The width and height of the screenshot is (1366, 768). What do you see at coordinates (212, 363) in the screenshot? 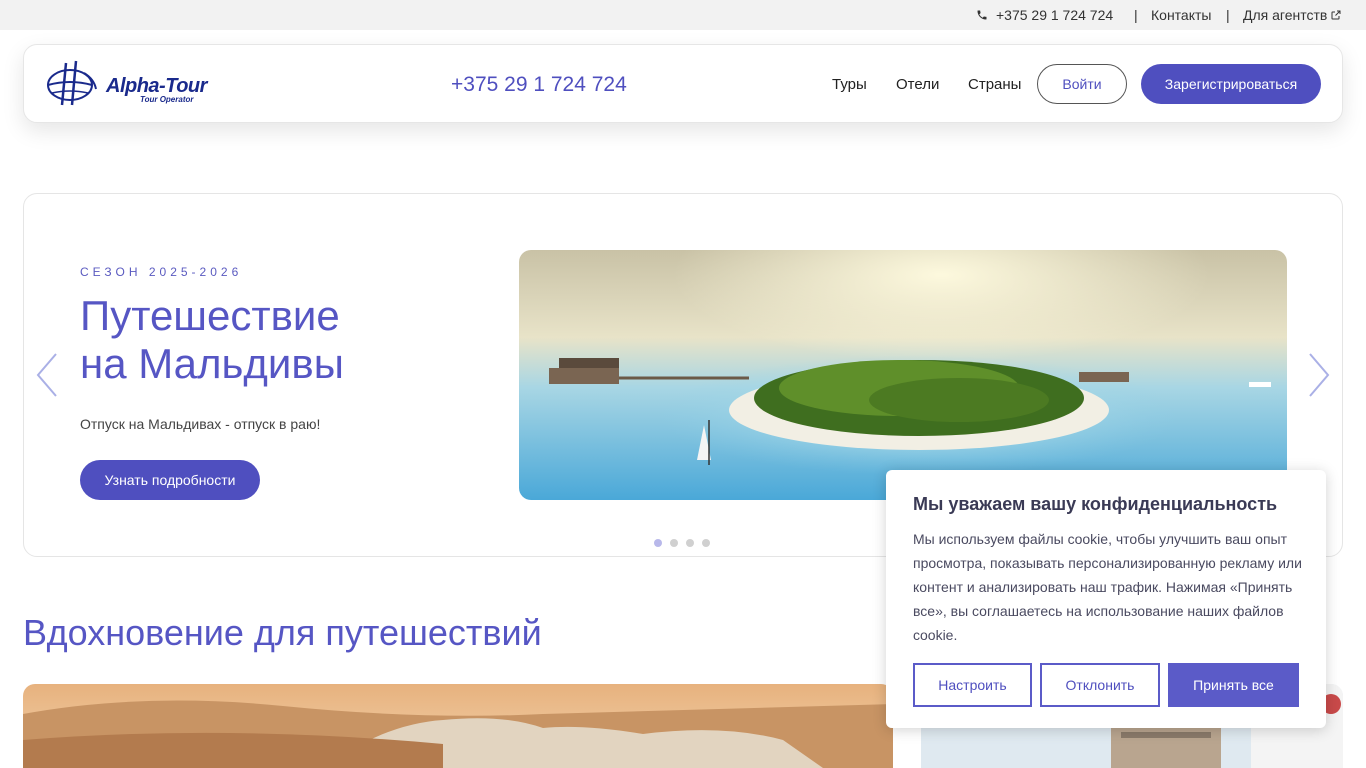
I see `hero-title-line-2: на Мальдивы` at bounding box center [212, 363].